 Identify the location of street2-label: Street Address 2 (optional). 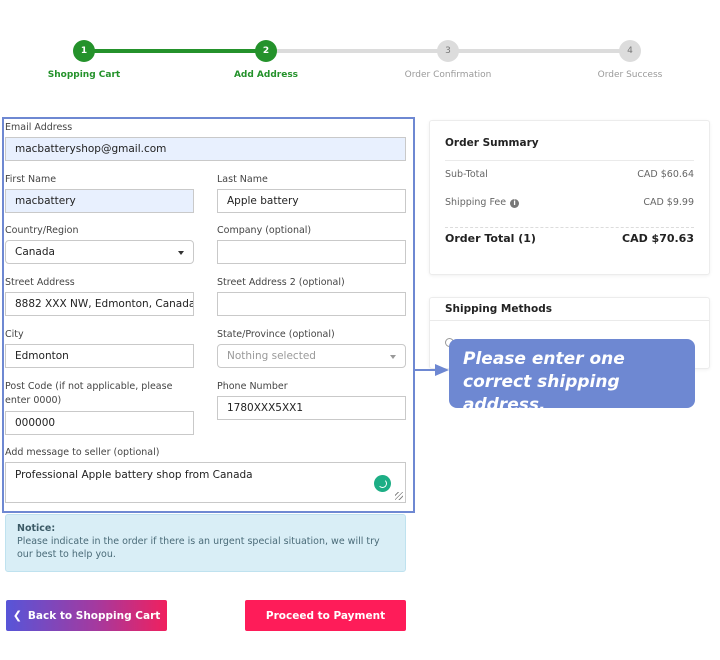
(281, 282).